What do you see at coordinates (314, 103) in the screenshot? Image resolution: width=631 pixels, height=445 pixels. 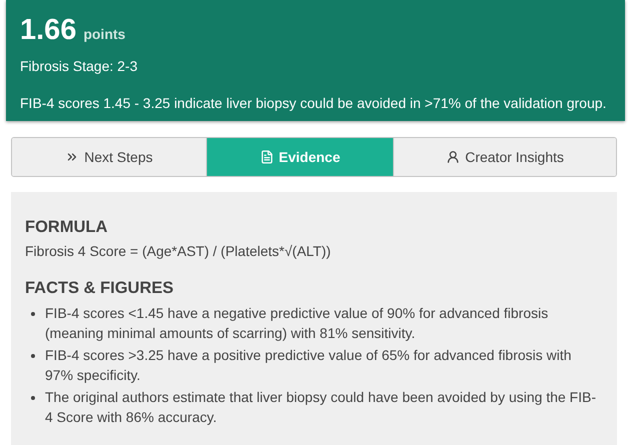 I see `result-note: FIB-4 scores 1.45 - 3.25 indicate liver biopsy could be avoided in >71% of the validation group.` at bounding box center [314, 103].